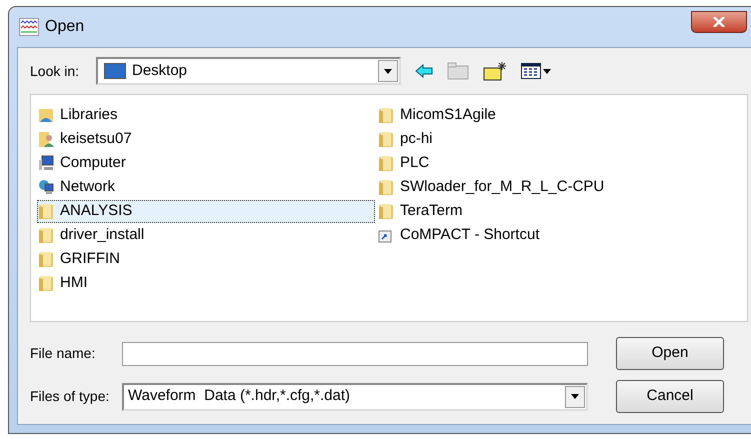  I want to click on view-menu-button, so click(536, 71).